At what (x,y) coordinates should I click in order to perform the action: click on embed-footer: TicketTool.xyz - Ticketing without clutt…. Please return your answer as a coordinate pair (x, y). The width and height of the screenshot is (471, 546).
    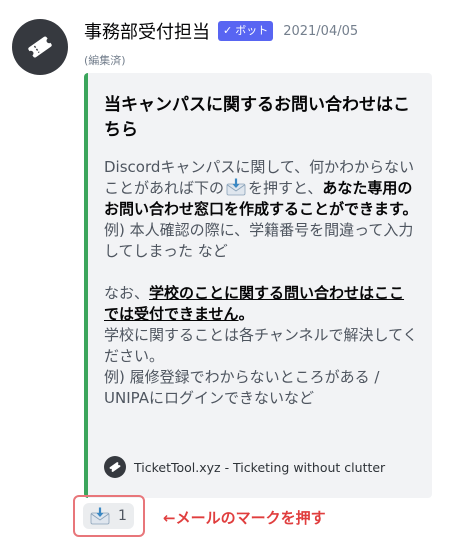
    Looking at the image, I should click on (244, 467).